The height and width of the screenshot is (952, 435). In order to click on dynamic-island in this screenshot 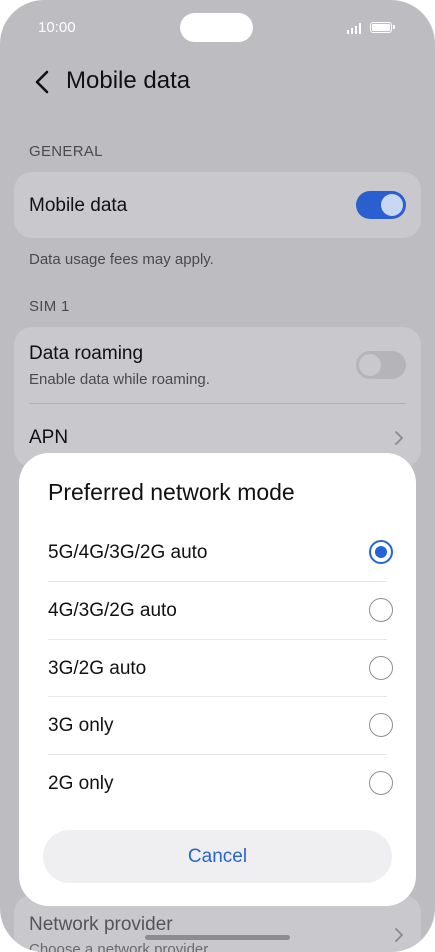, I will do `click(216, 27)`.